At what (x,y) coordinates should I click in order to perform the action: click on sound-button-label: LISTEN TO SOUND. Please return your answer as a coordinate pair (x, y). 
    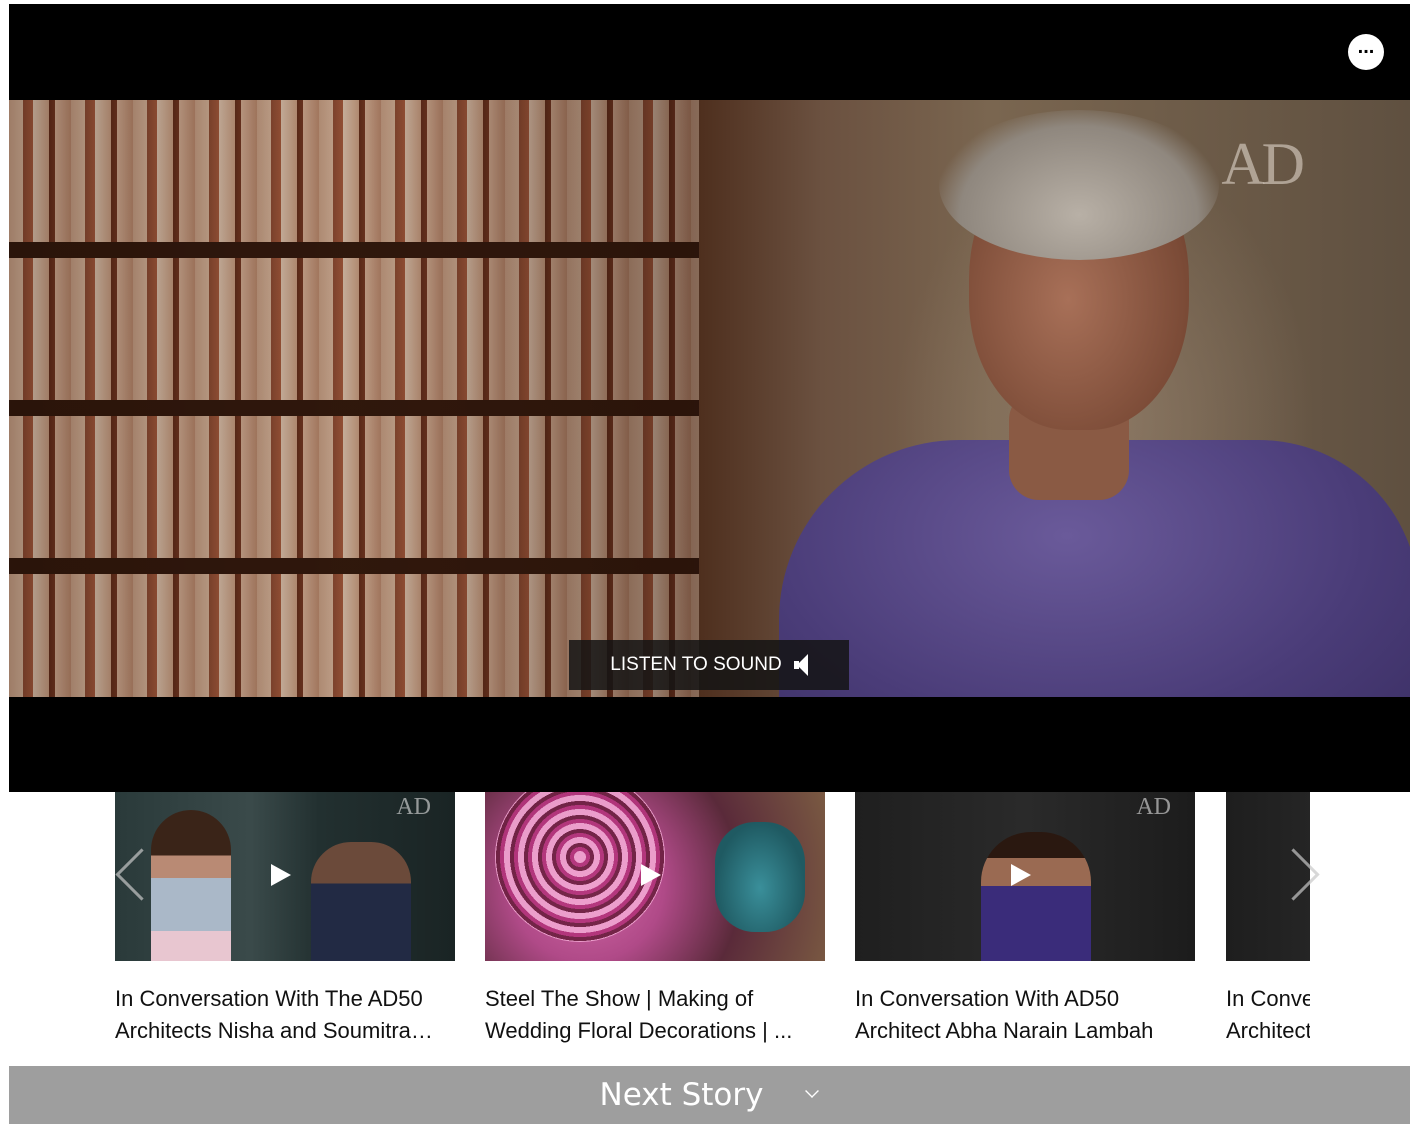
    Looking at the image, I should click on (696, 664).